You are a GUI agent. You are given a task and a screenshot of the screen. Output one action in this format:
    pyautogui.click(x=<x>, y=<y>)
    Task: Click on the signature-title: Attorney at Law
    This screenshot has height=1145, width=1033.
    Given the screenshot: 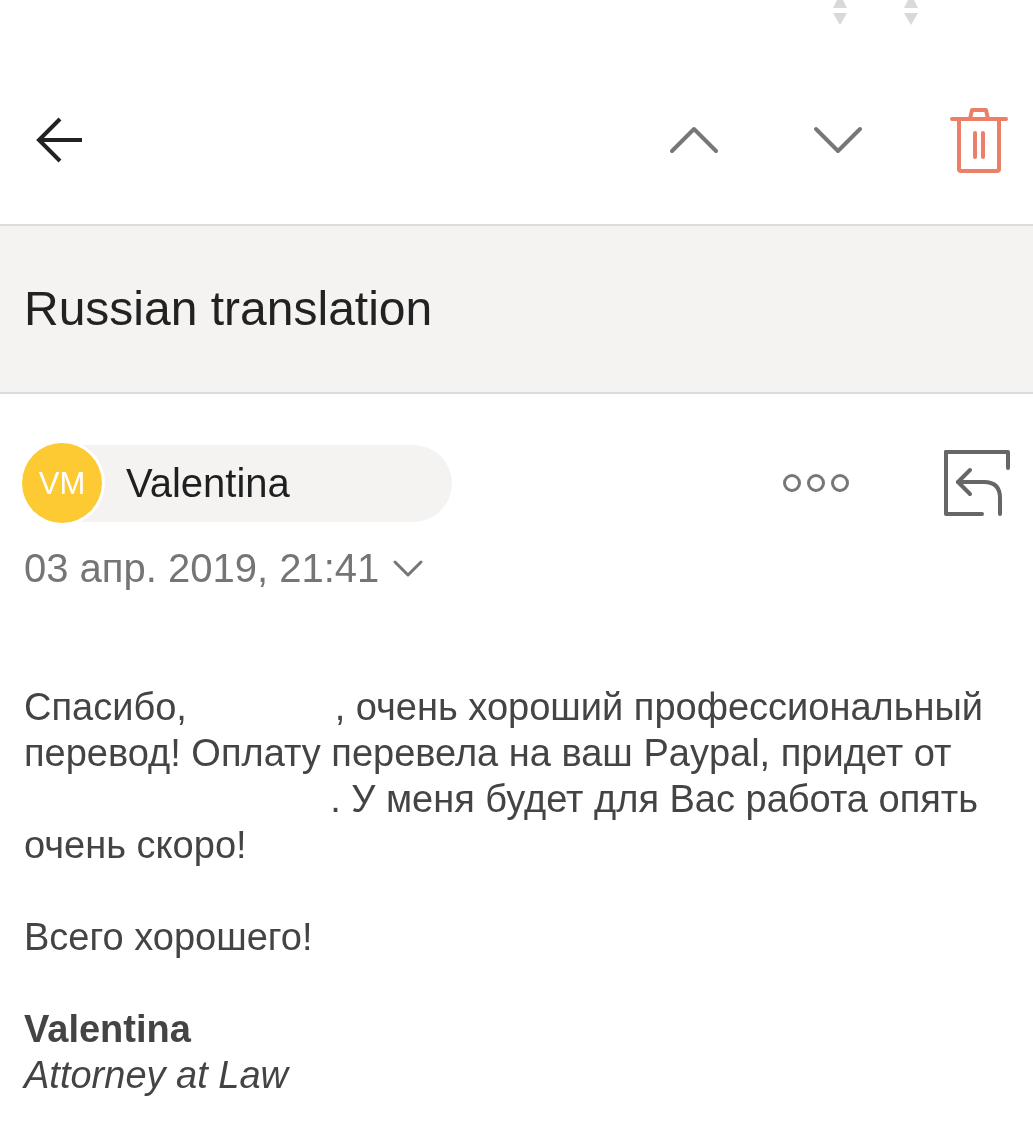 What is the action you would take?
    pyautogui.click(x=156, y=1075)
    